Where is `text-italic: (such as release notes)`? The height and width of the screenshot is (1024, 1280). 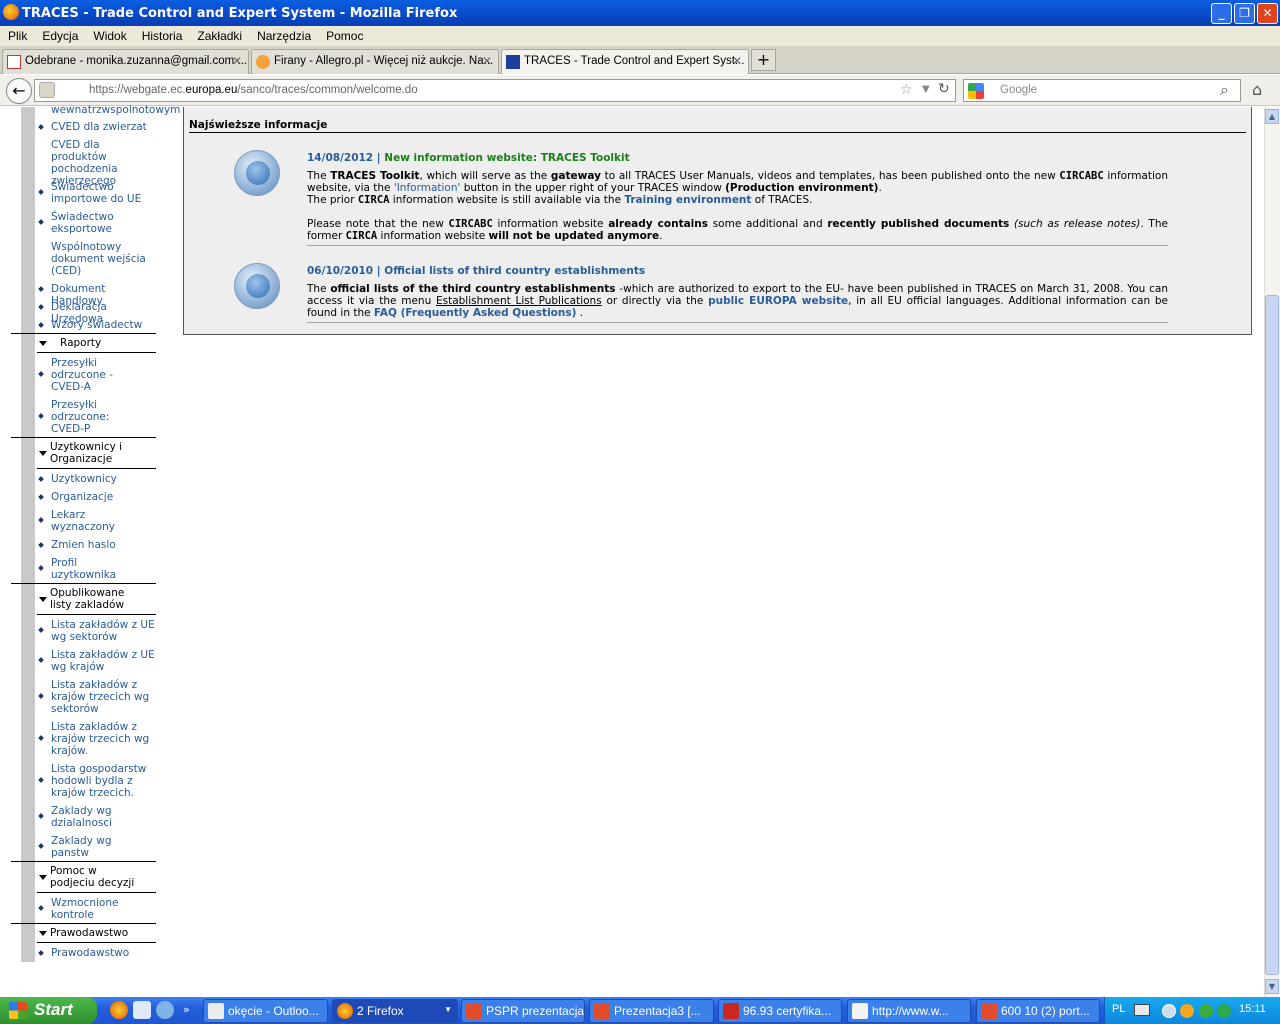
text-italic: (such as release notes) is located at coordinates (1075, 224).